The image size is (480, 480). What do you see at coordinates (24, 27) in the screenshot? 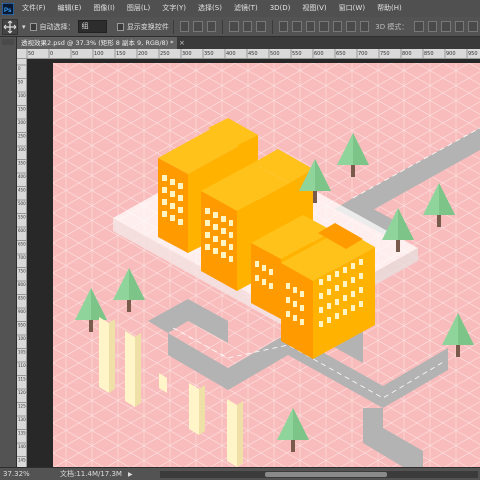
I see `dropdown-arrow-icon: ▾` at bounding box center [24, 27].